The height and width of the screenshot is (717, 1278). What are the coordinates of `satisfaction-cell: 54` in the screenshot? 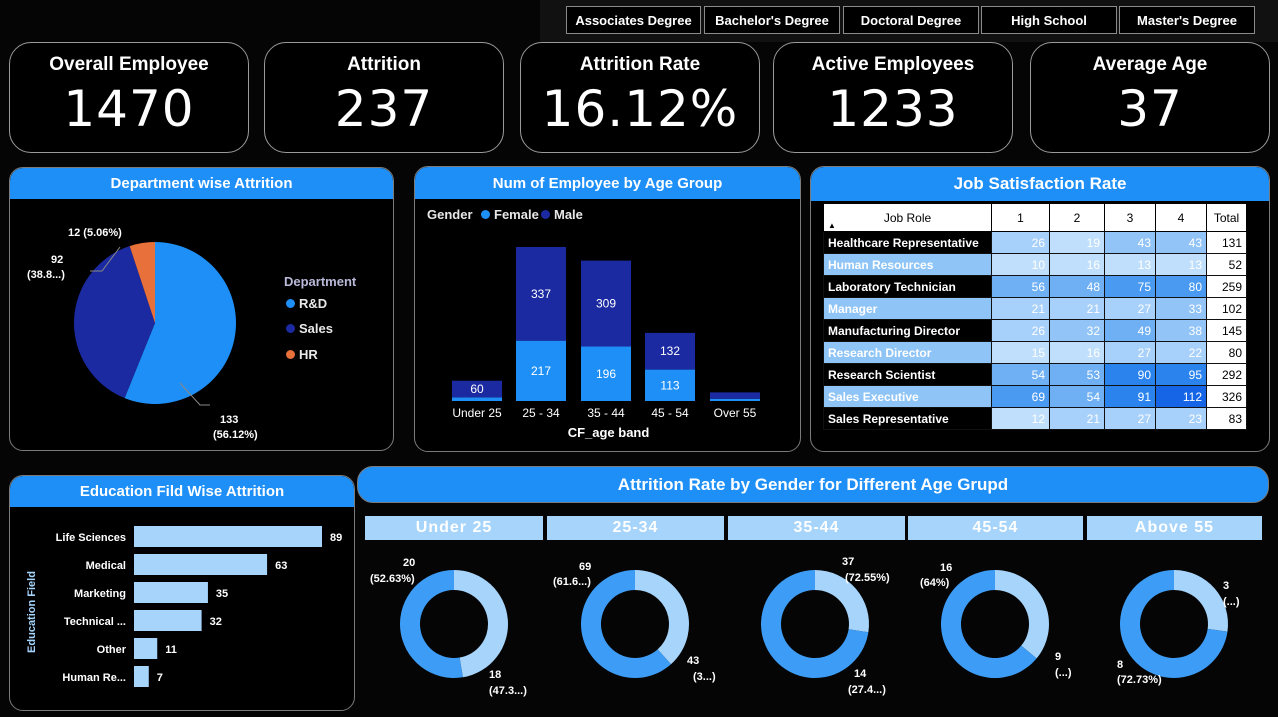 It's located at (1020, 374).